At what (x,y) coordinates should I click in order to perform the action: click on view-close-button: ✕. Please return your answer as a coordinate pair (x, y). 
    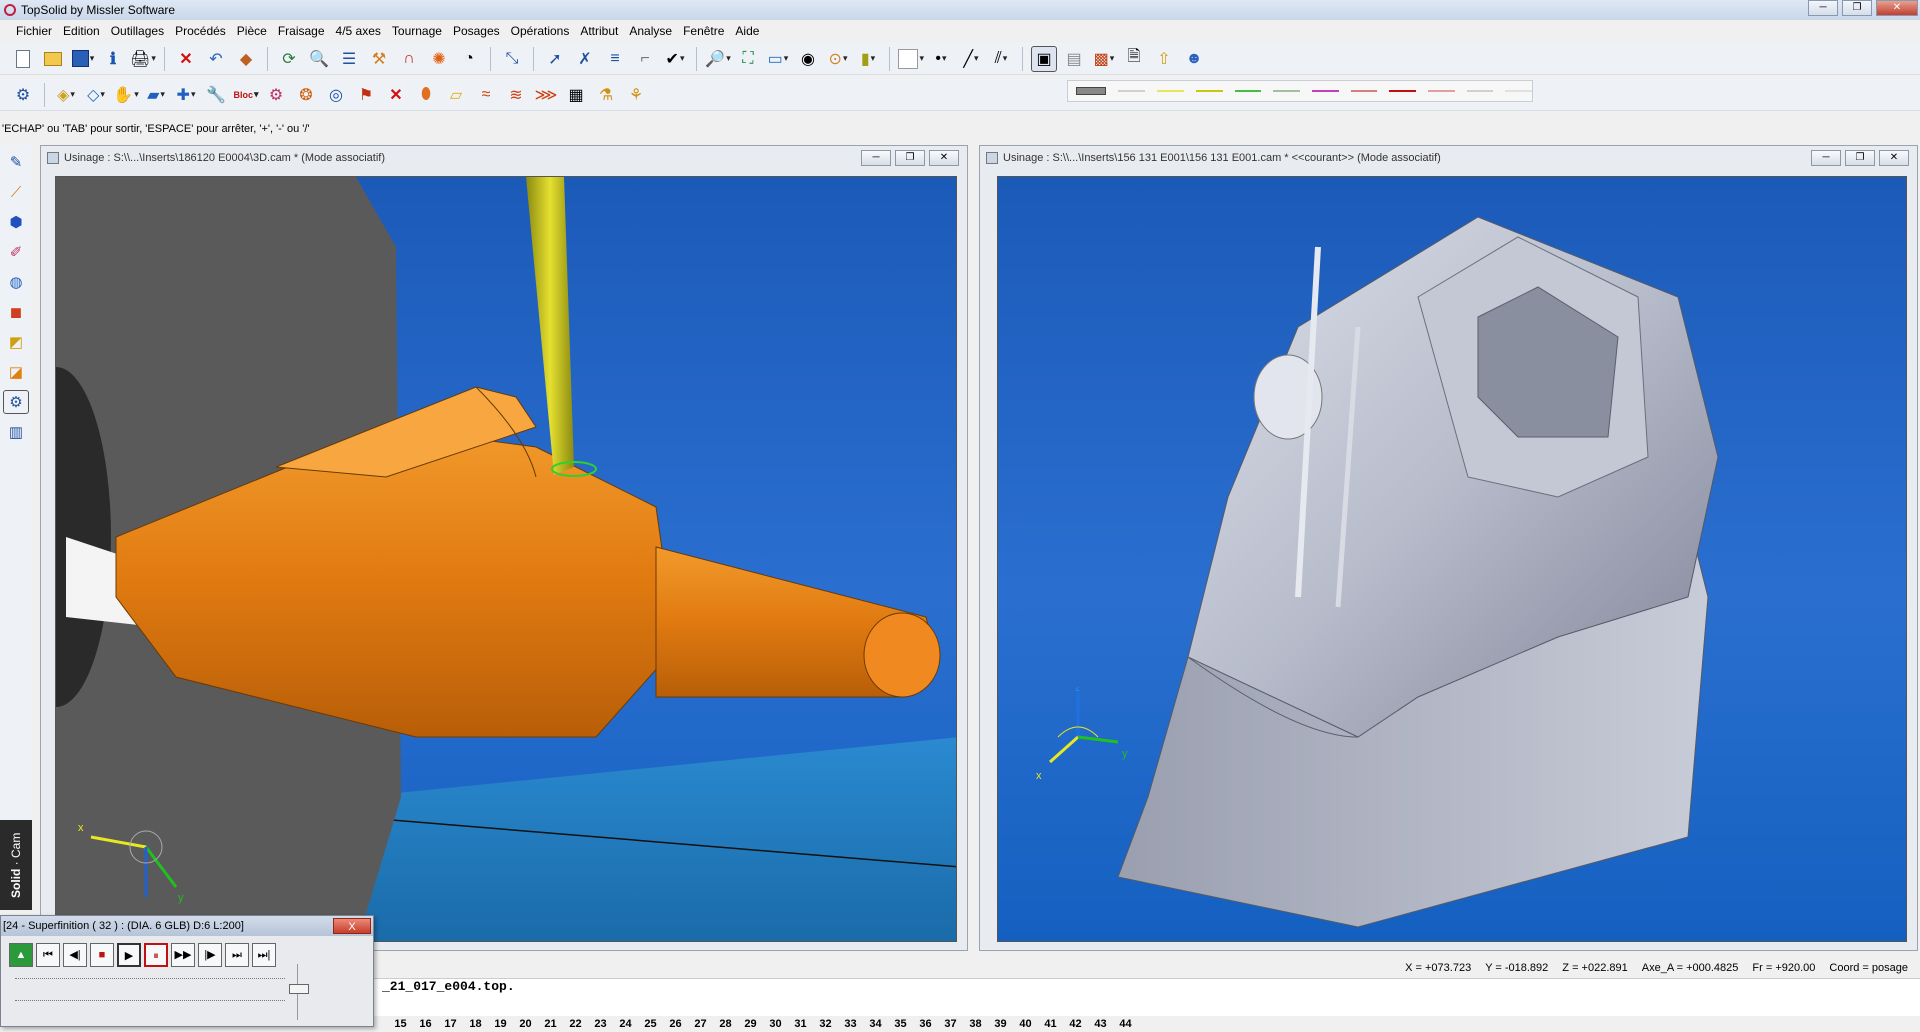
    Looking at the image, I should click on (944, 158).